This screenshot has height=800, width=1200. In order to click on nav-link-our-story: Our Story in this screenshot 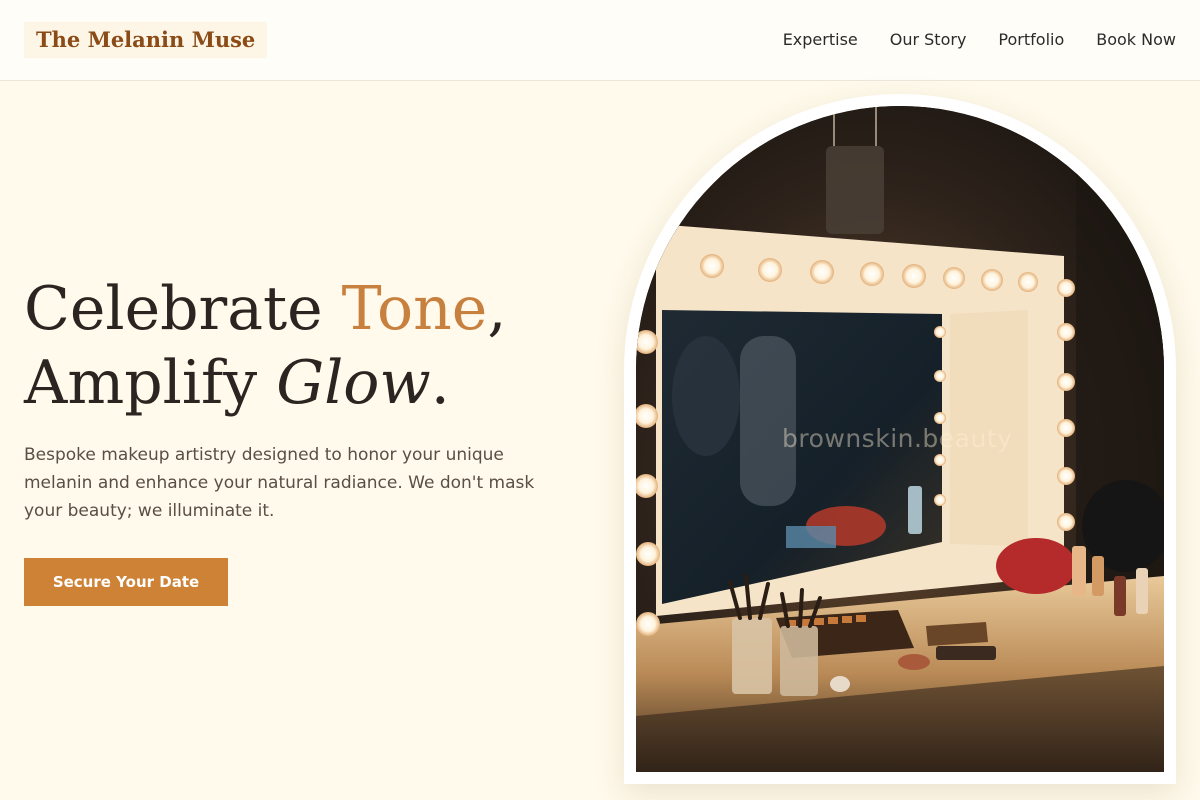, I will do `click(928, 40)`.